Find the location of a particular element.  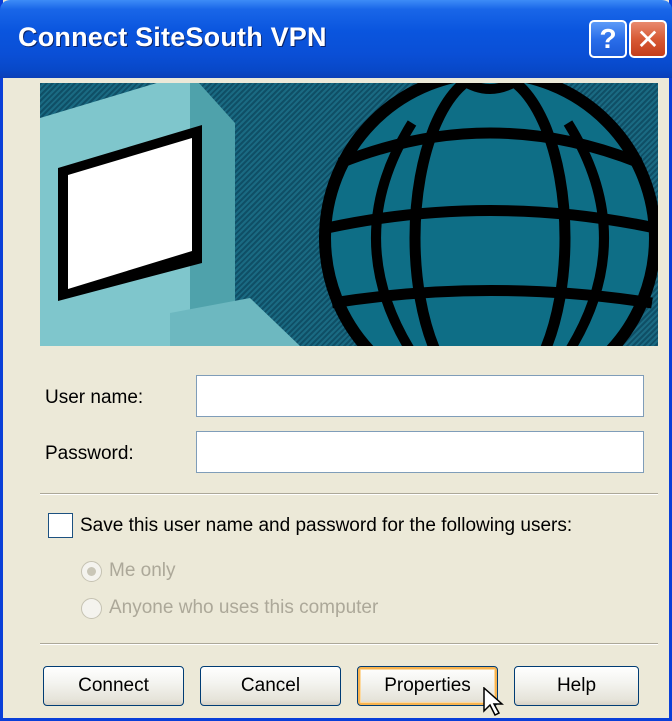

connect-button: Connect is located at coordinates (113, 686).